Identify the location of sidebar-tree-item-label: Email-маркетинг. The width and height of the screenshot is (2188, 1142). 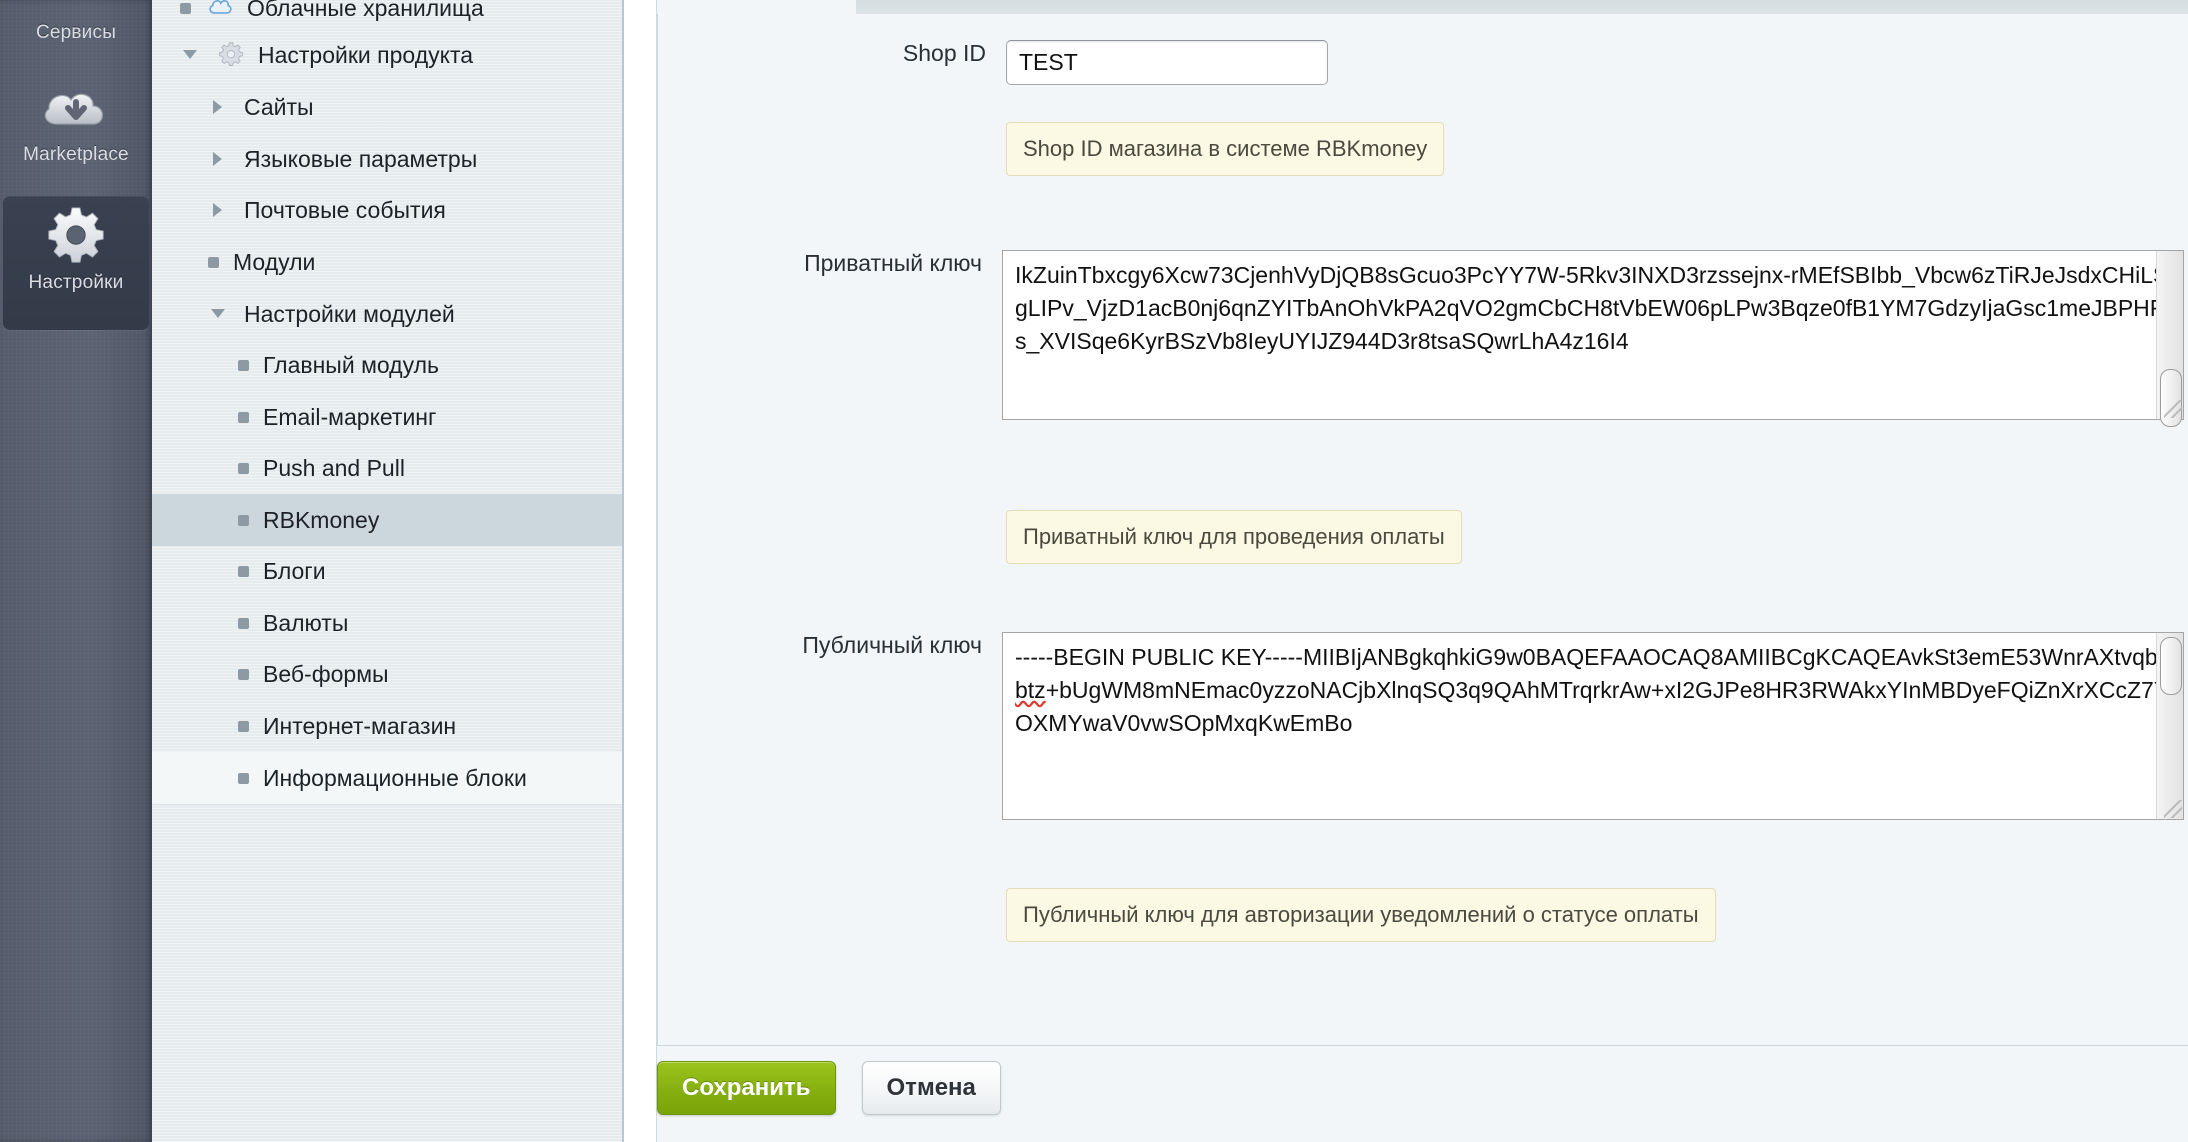
(350, 416).